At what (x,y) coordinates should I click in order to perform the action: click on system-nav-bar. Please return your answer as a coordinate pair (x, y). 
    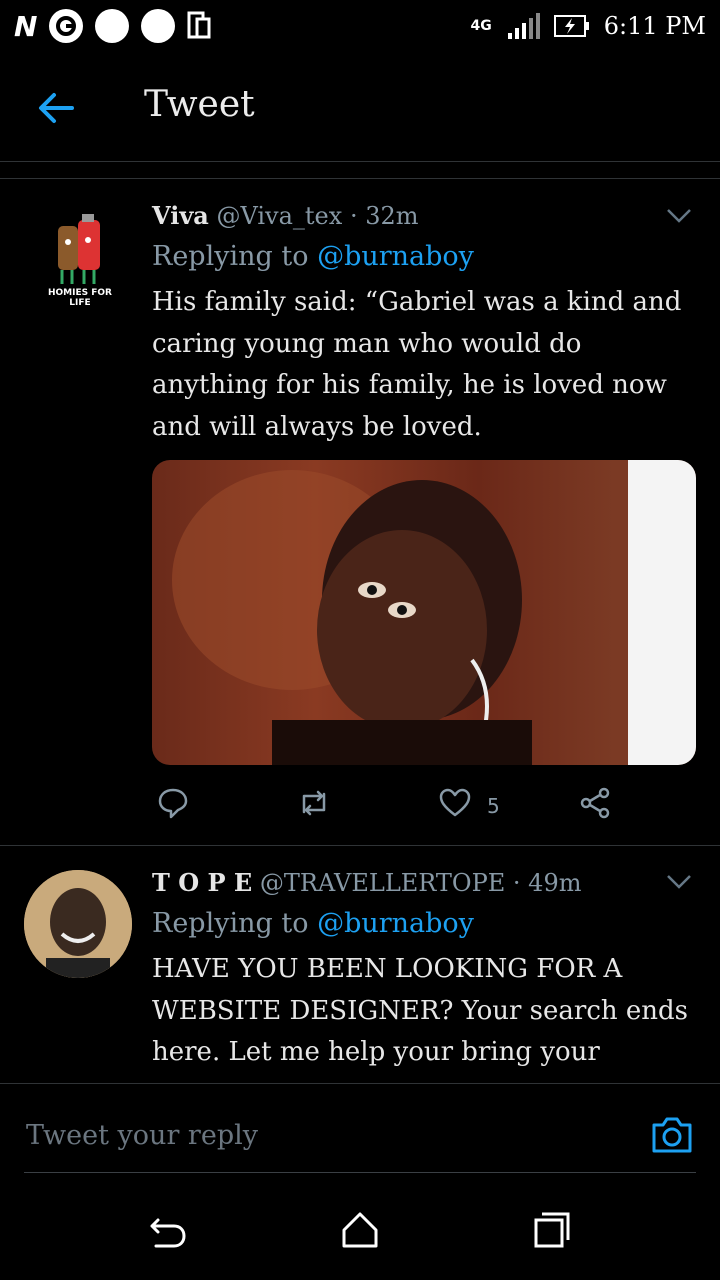
    Looking at the image, I should click on (360, 1230).